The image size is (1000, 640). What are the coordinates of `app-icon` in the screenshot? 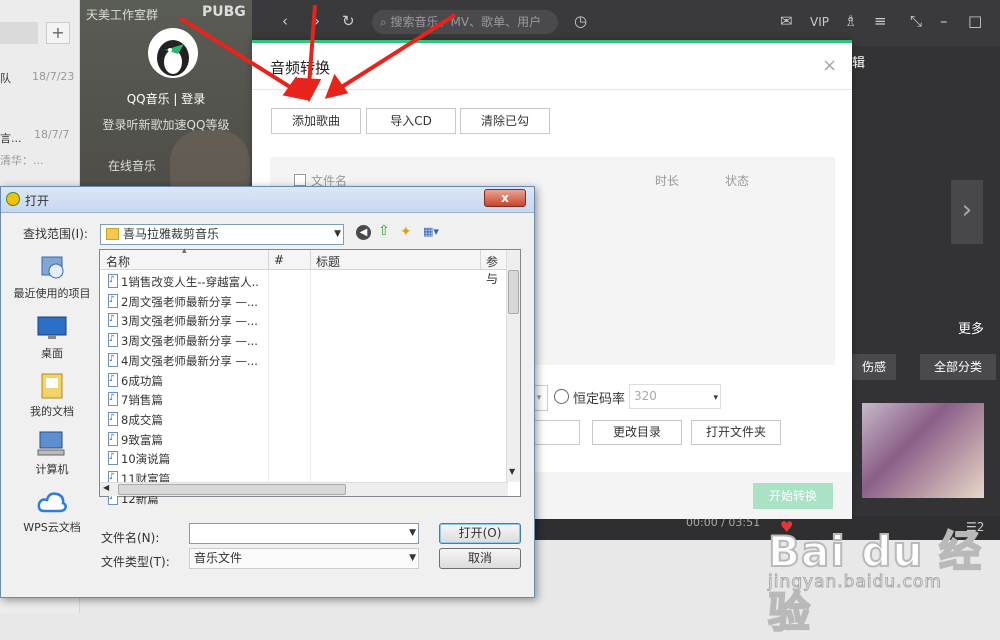 It's located at (13, 199).